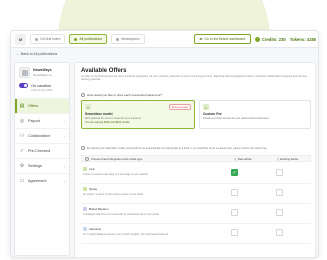 The height and width of the screenshot is (260, 327). I want to click on tab-label: GoViral Index, so click(50, 39).